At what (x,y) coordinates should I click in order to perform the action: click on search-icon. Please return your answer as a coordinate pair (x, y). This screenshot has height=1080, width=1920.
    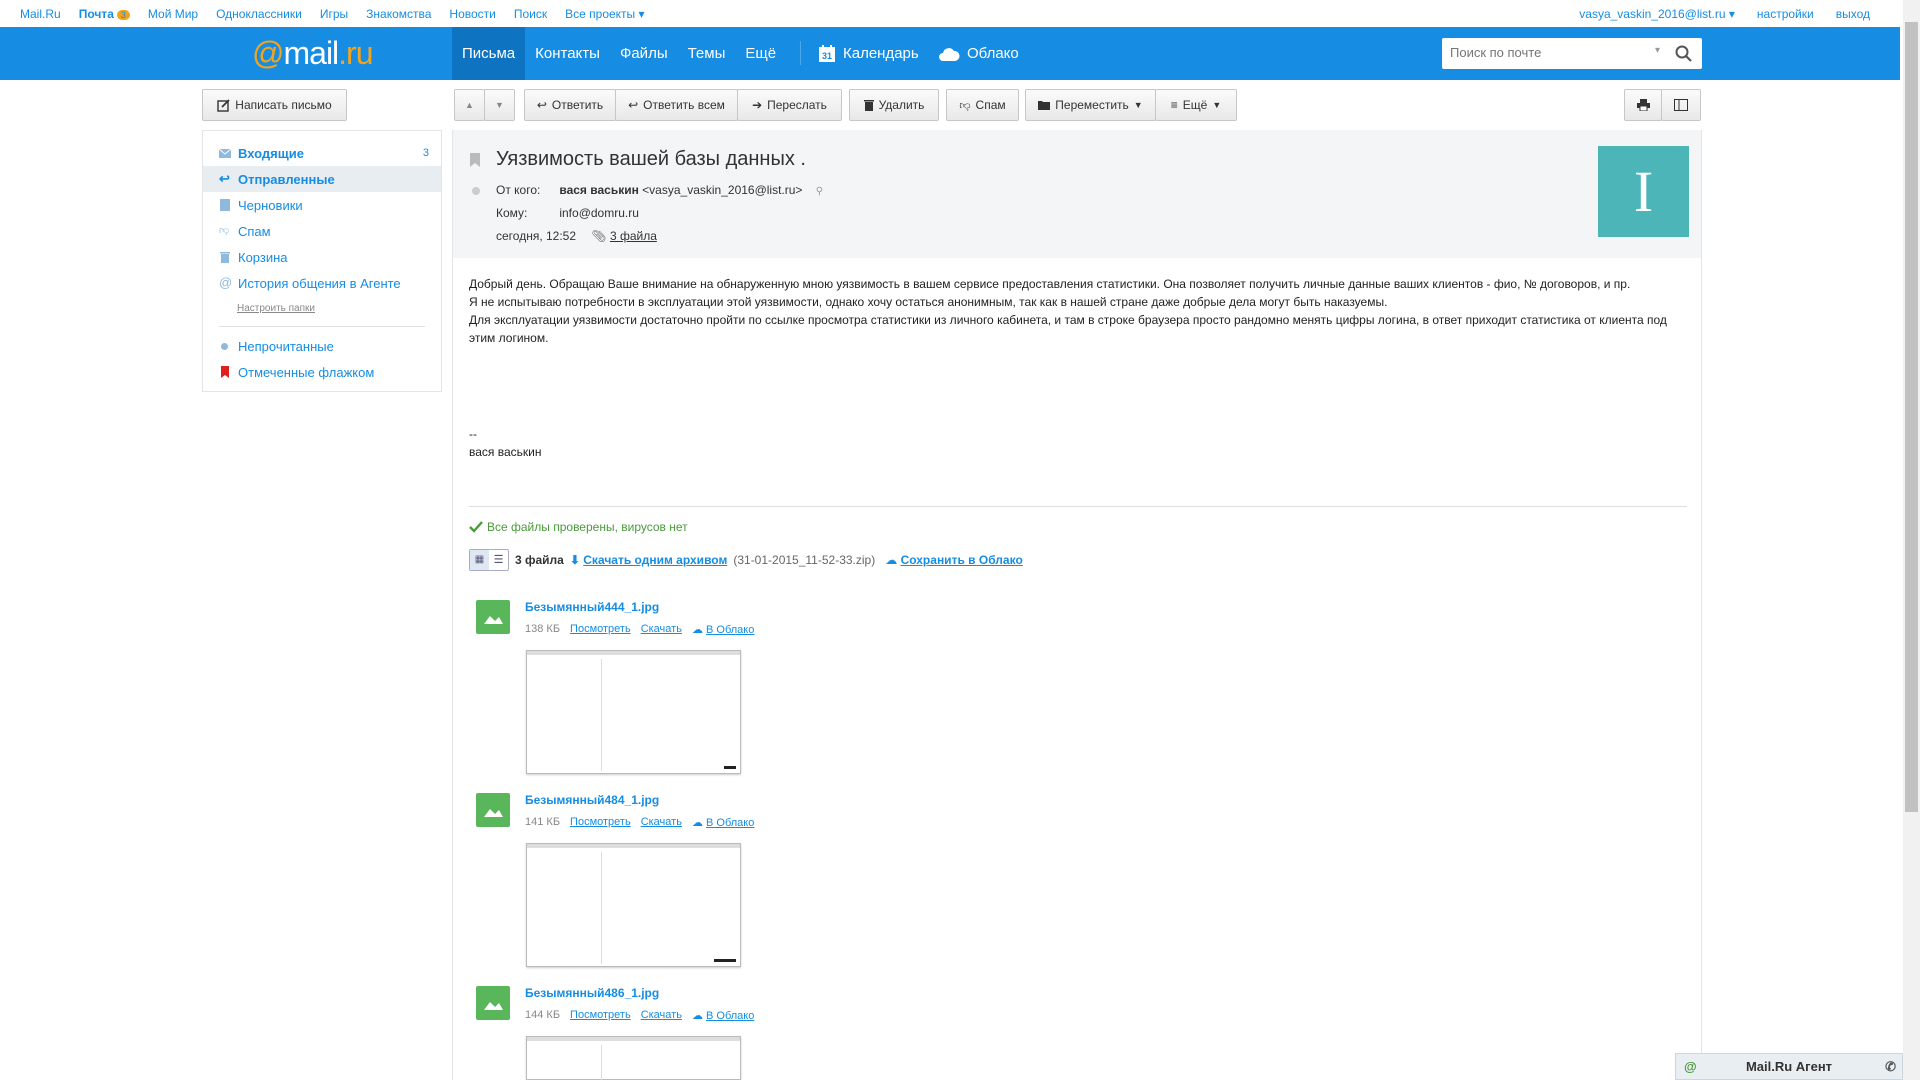
    Looking at the image, I should click on (1683, 53).